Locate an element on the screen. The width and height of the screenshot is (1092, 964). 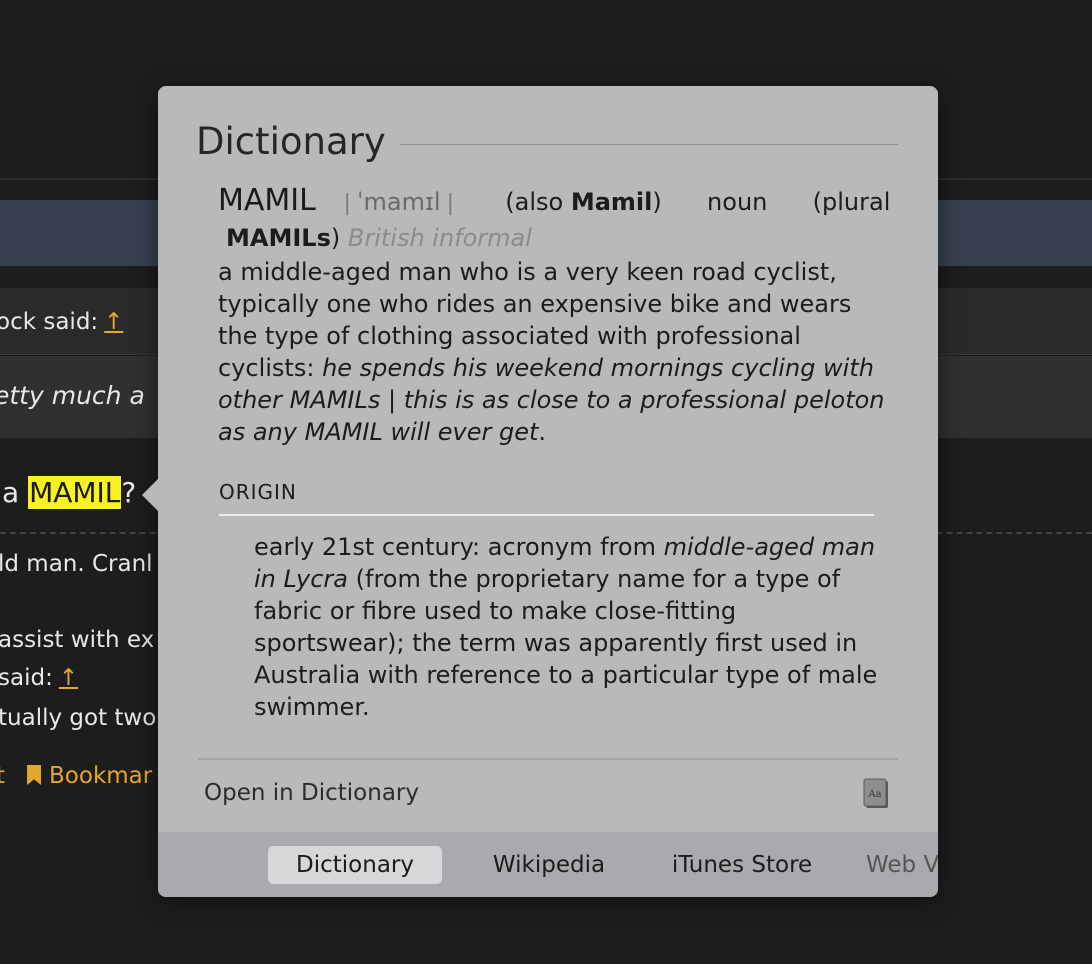
tab-web: Web V is located at coordinates (902, 865).